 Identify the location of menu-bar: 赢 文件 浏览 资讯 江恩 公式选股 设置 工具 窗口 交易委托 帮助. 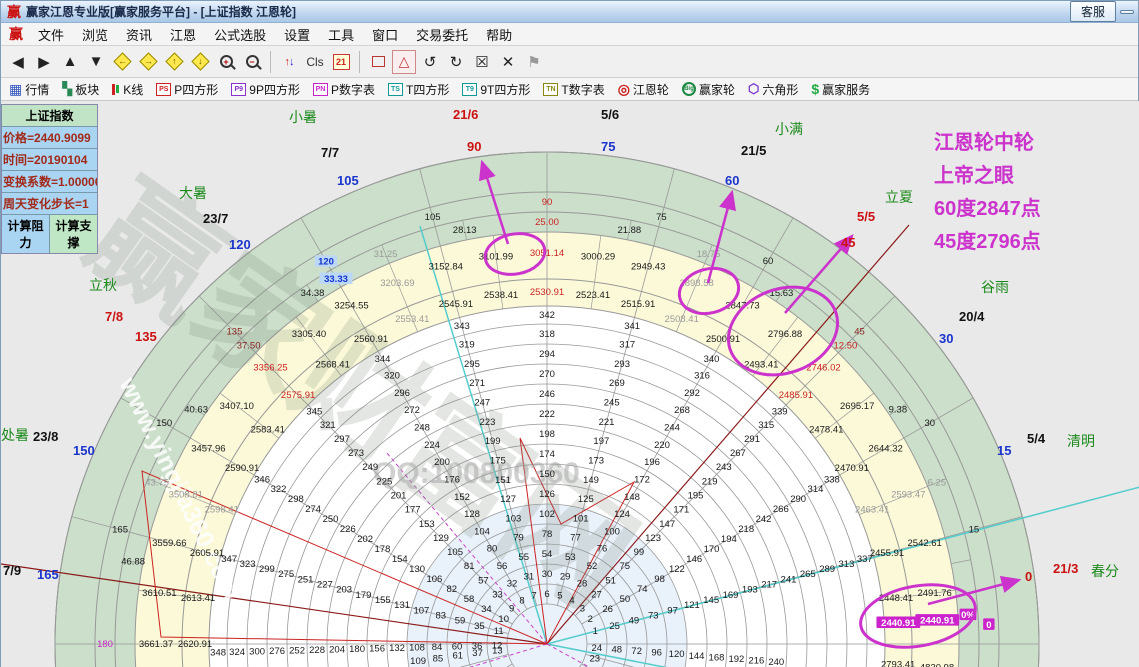
(569, 34).